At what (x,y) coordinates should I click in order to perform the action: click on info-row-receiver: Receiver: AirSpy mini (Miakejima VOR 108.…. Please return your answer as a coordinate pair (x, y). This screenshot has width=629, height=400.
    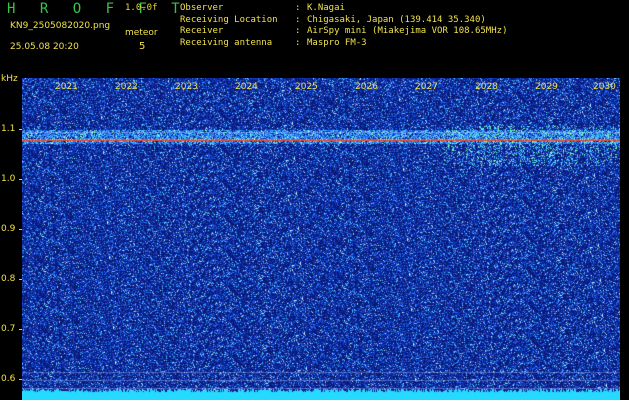
    Looking at the image, I should click on (343, 32).